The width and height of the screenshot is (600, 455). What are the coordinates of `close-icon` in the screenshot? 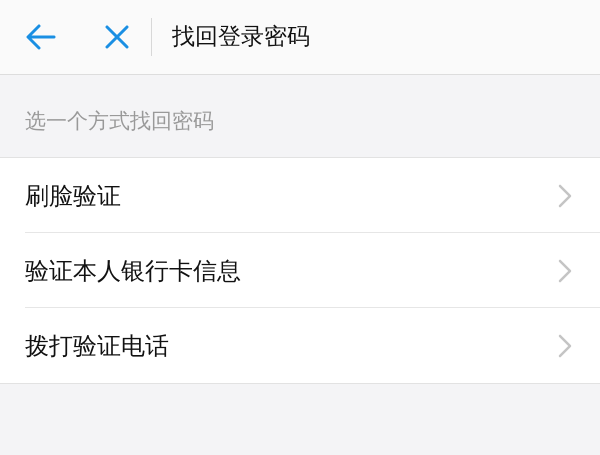 It's located at (117, 37).